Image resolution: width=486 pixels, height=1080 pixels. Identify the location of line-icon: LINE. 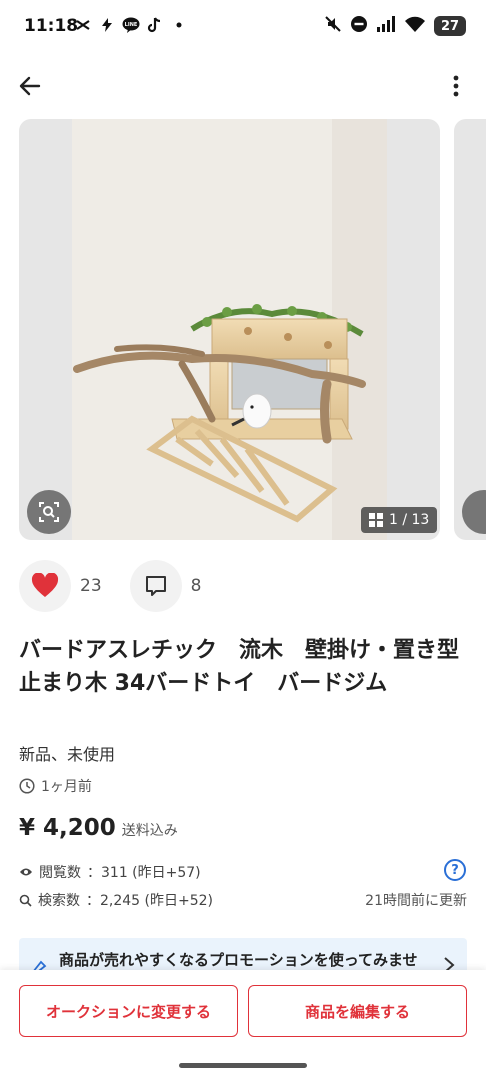
(131, 25).